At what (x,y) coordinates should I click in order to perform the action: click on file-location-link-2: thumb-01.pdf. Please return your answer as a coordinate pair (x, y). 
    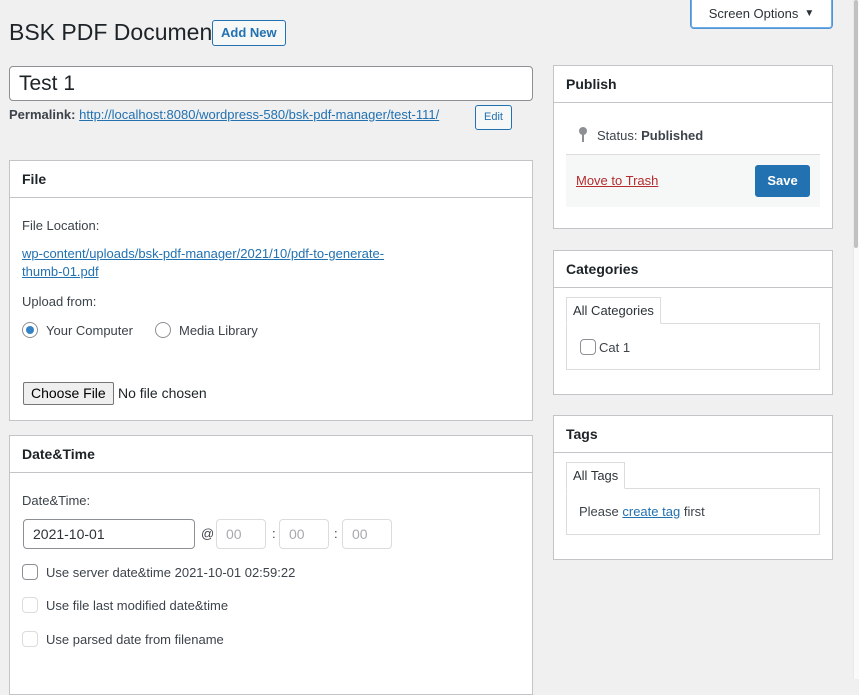
    Looking at the image, I should click on (60, 271).